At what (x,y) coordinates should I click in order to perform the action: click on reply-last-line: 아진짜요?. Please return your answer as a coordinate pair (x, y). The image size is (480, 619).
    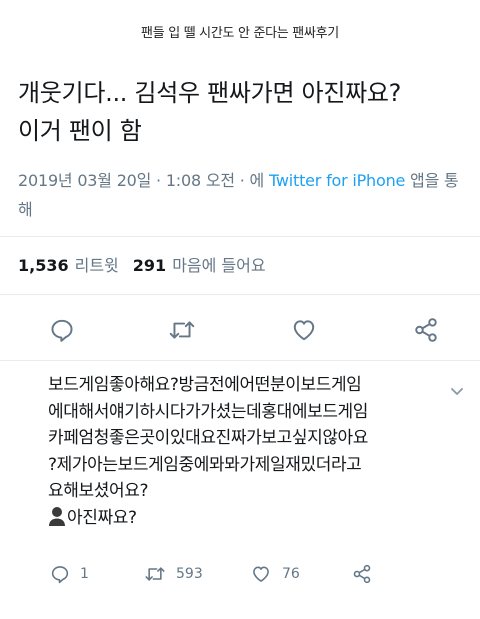
    Looking at the image, I should click on (102, 517).